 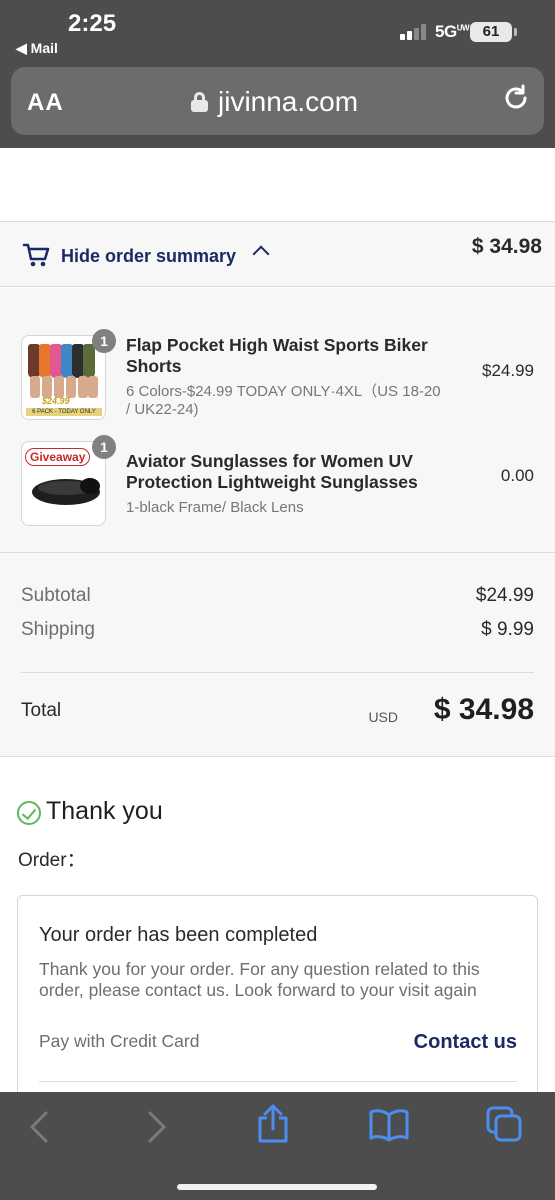 I want to click on battery-icon: 61, so click(x=493, y=32).